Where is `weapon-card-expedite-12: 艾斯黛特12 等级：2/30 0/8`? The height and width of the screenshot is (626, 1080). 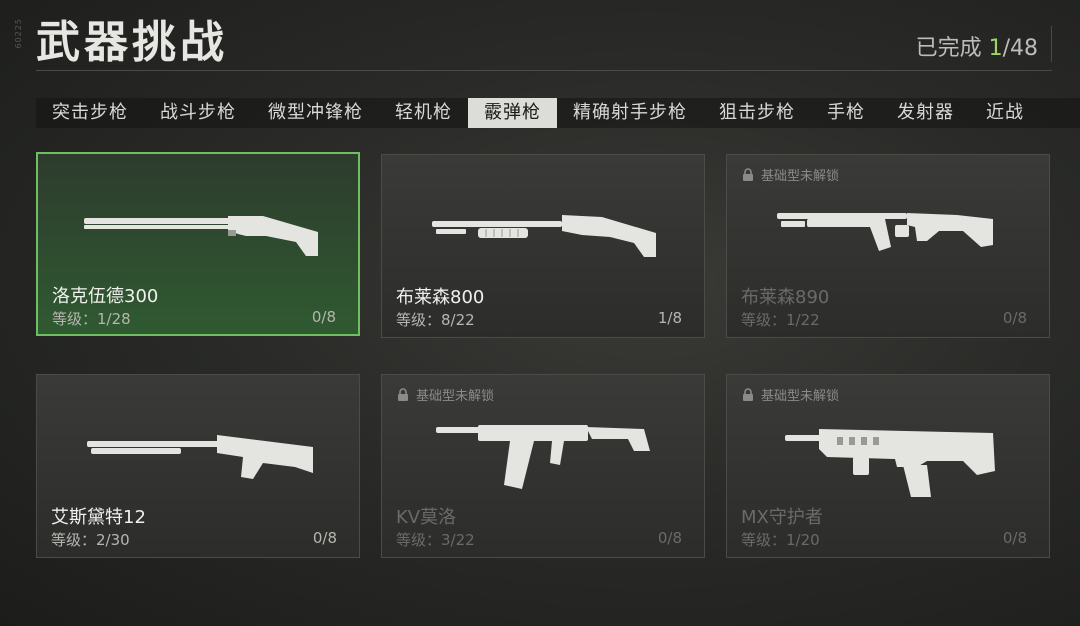 weapon-card-expedite-12: 艾斯黛特12 等级：2/30 0/8 is located at coordinates (198, 466).